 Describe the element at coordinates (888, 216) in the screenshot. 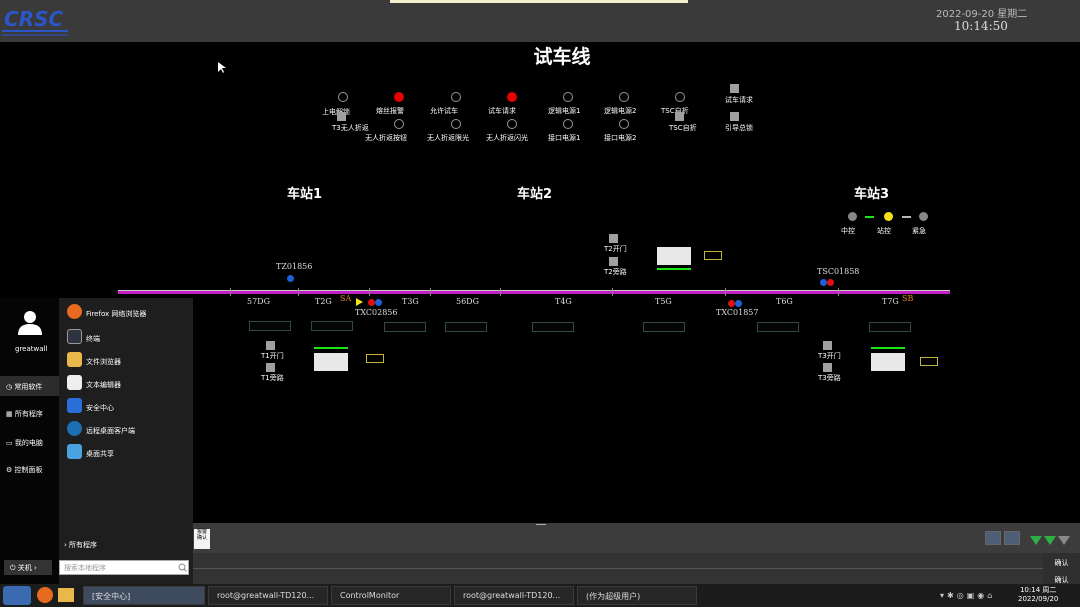

I see `station-control-indicator` at that location.